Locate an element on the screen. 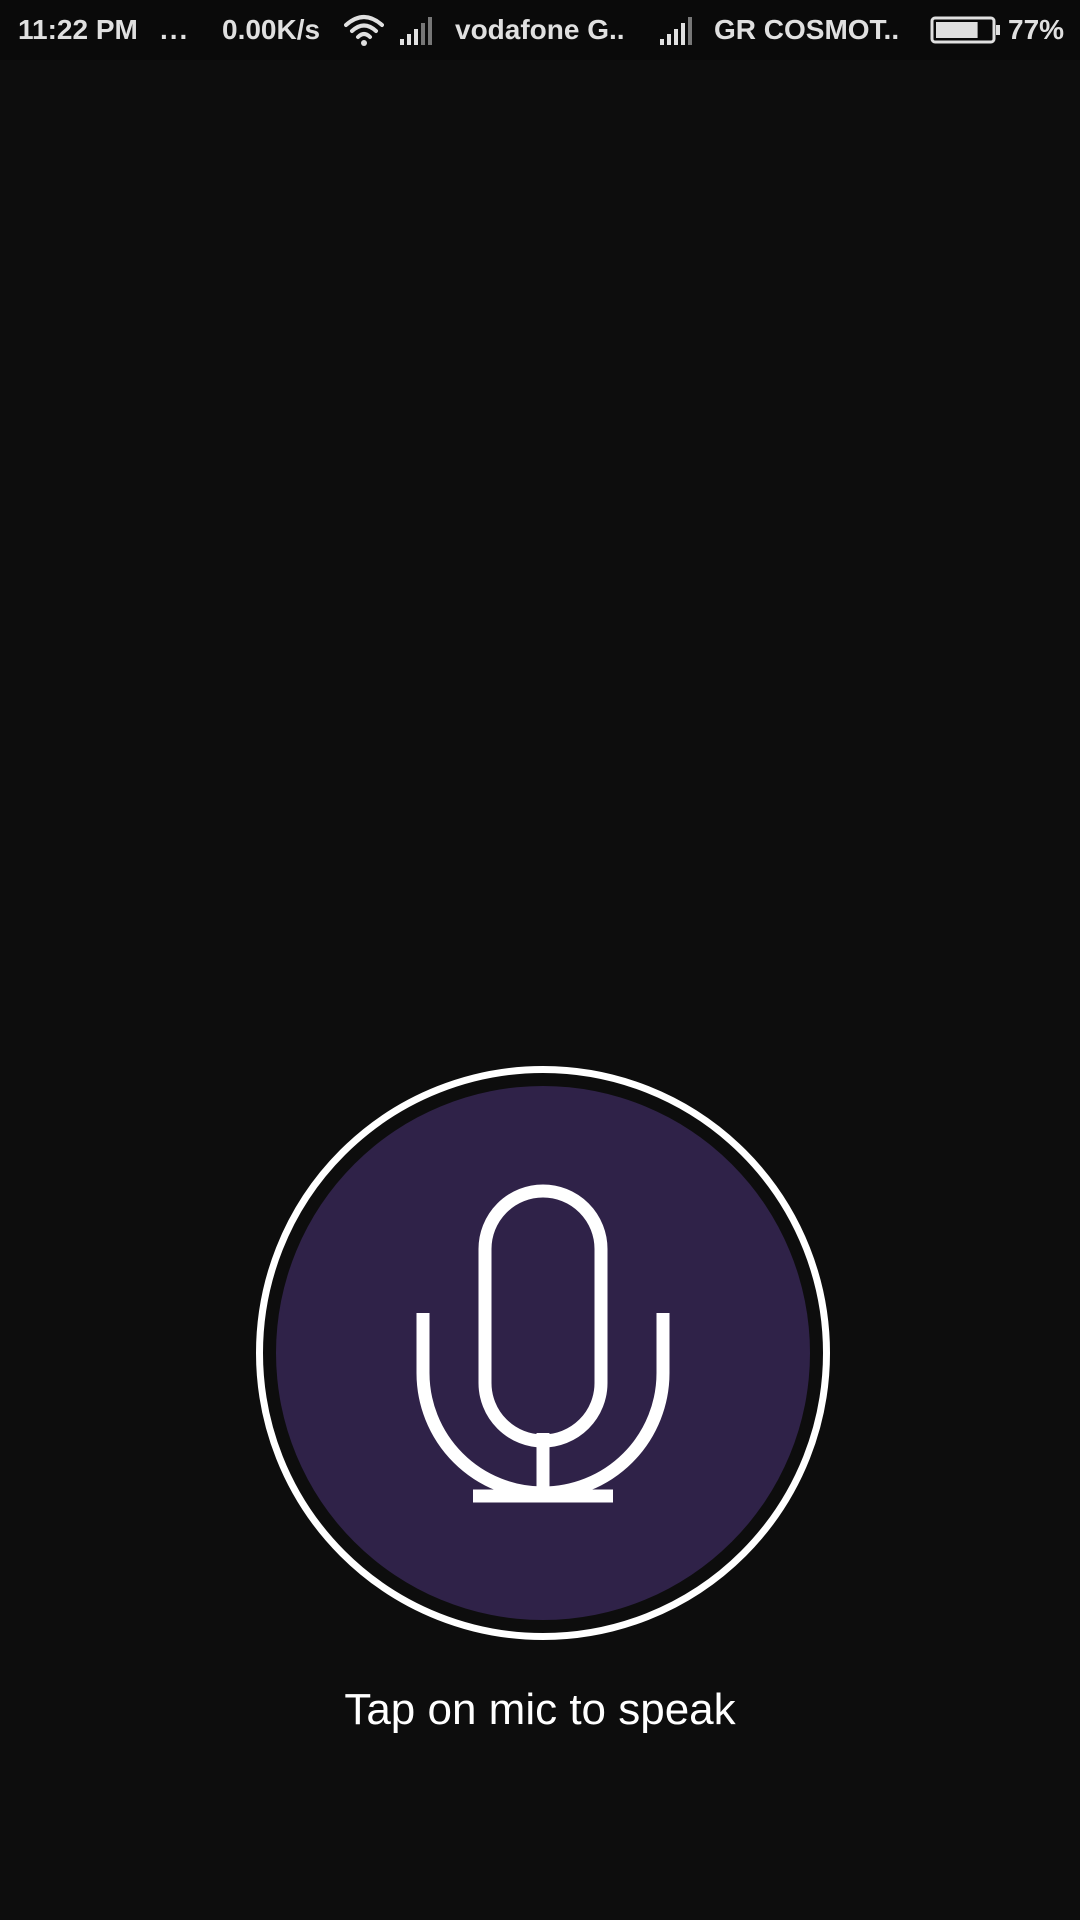 The height and width of the screenshot is (1920, 1080). battery-percent: 77% is located at coordinates (1036, 29).